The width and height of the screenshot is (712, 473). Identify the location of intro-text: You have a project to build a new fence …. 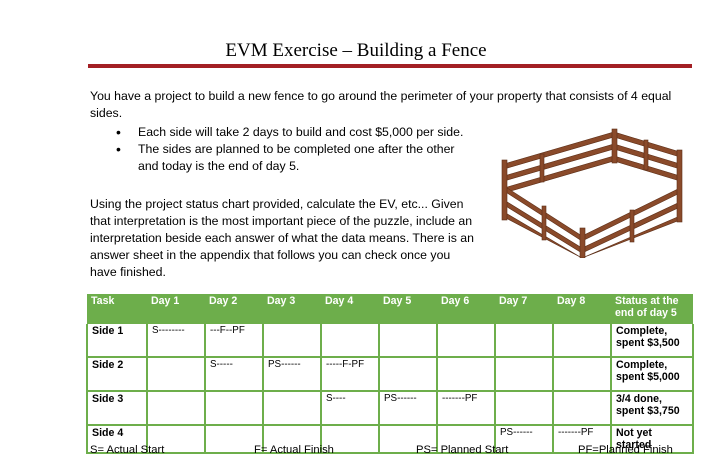
(381, 104).